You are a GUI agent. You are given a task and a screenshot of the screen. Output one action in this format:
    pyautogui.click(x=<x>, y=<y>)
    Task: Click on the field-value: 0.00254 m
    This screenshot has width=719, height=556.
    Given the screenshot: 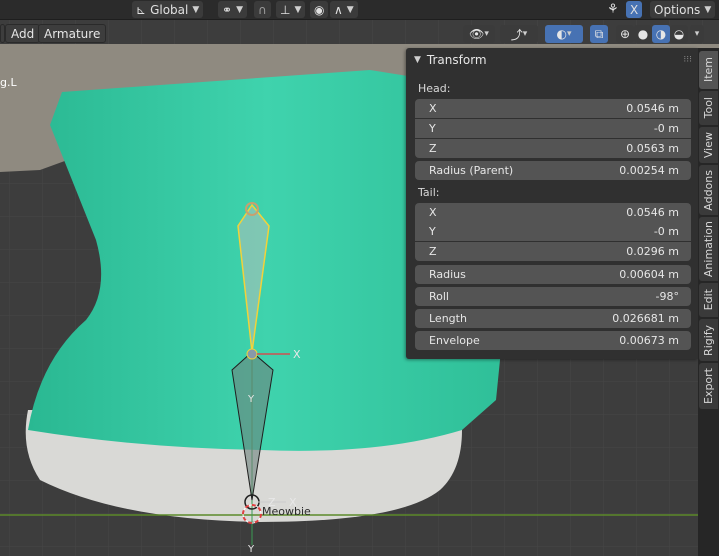 What is the action you would take?
    pyautogui.click(x=649, y=170)
    